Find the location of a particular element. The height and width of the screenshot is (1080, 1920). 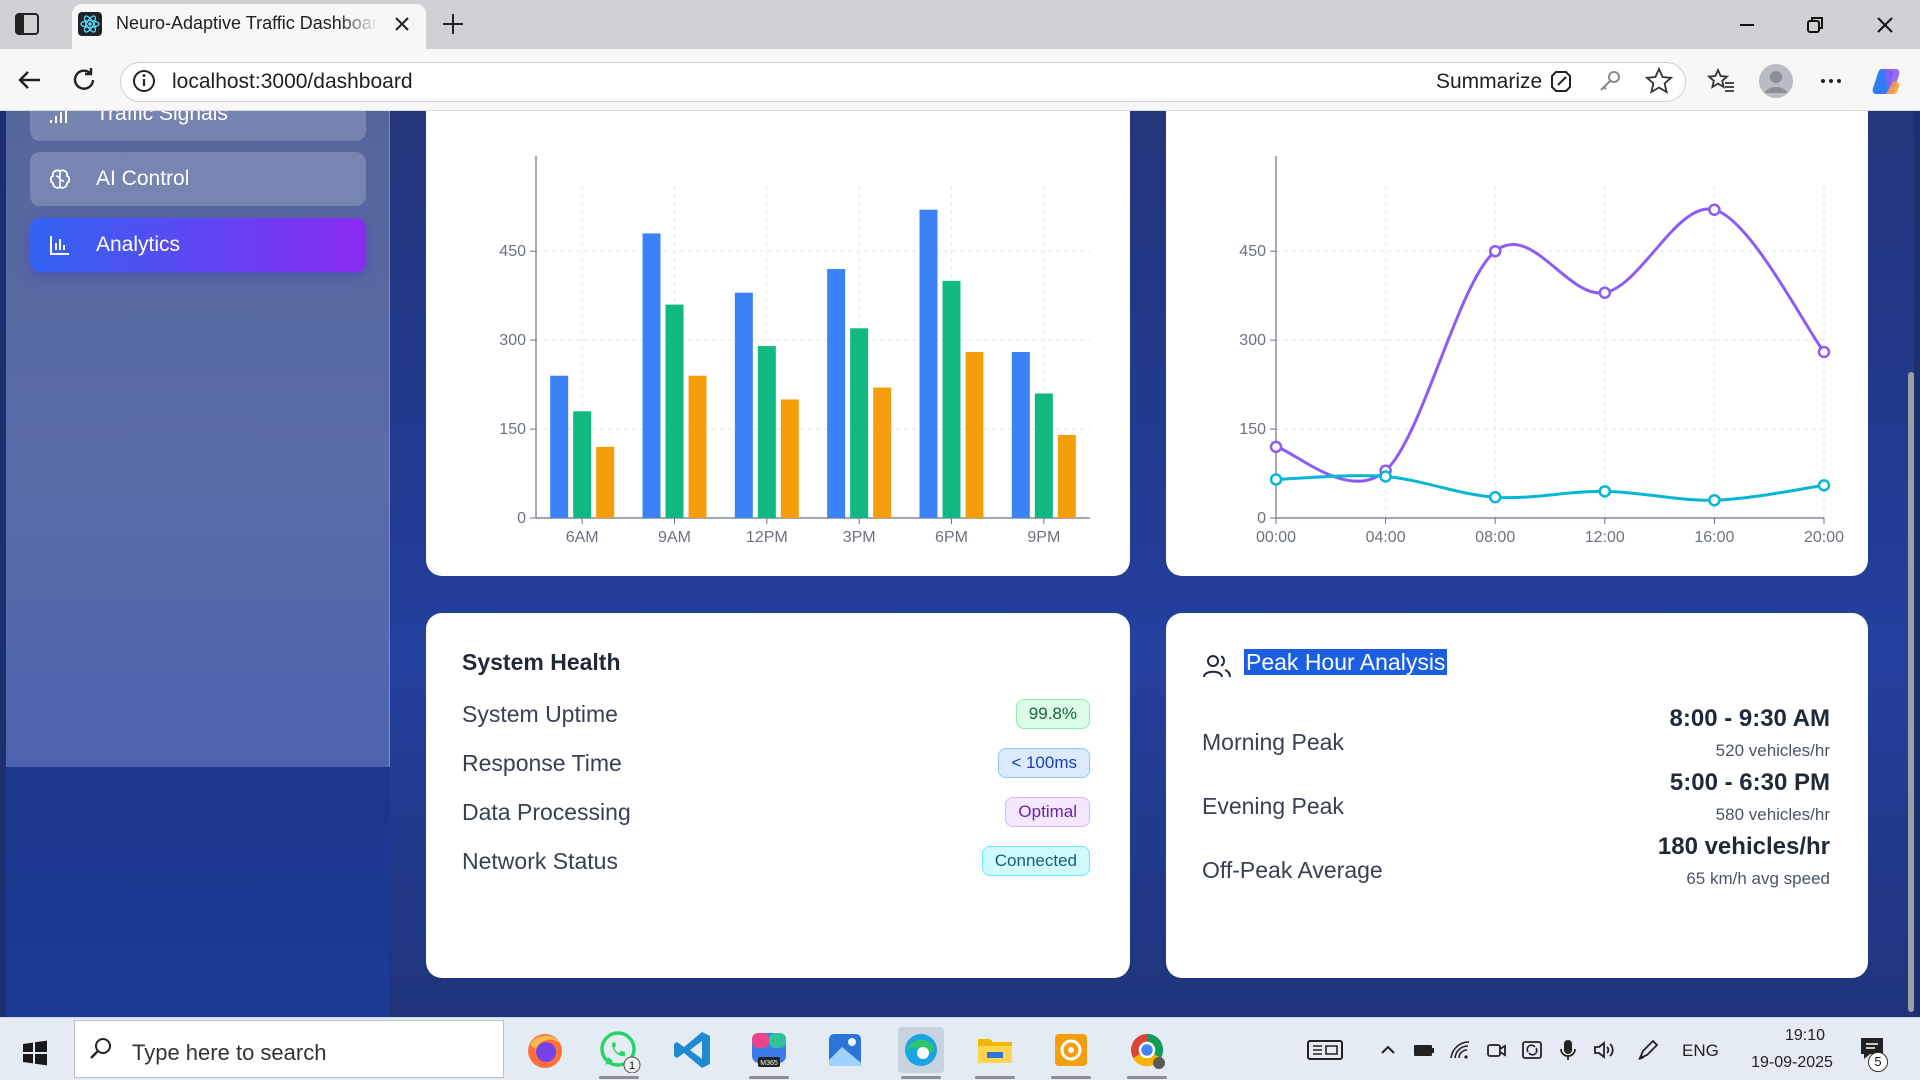

key-icon is located at coordinates (1610, 81).